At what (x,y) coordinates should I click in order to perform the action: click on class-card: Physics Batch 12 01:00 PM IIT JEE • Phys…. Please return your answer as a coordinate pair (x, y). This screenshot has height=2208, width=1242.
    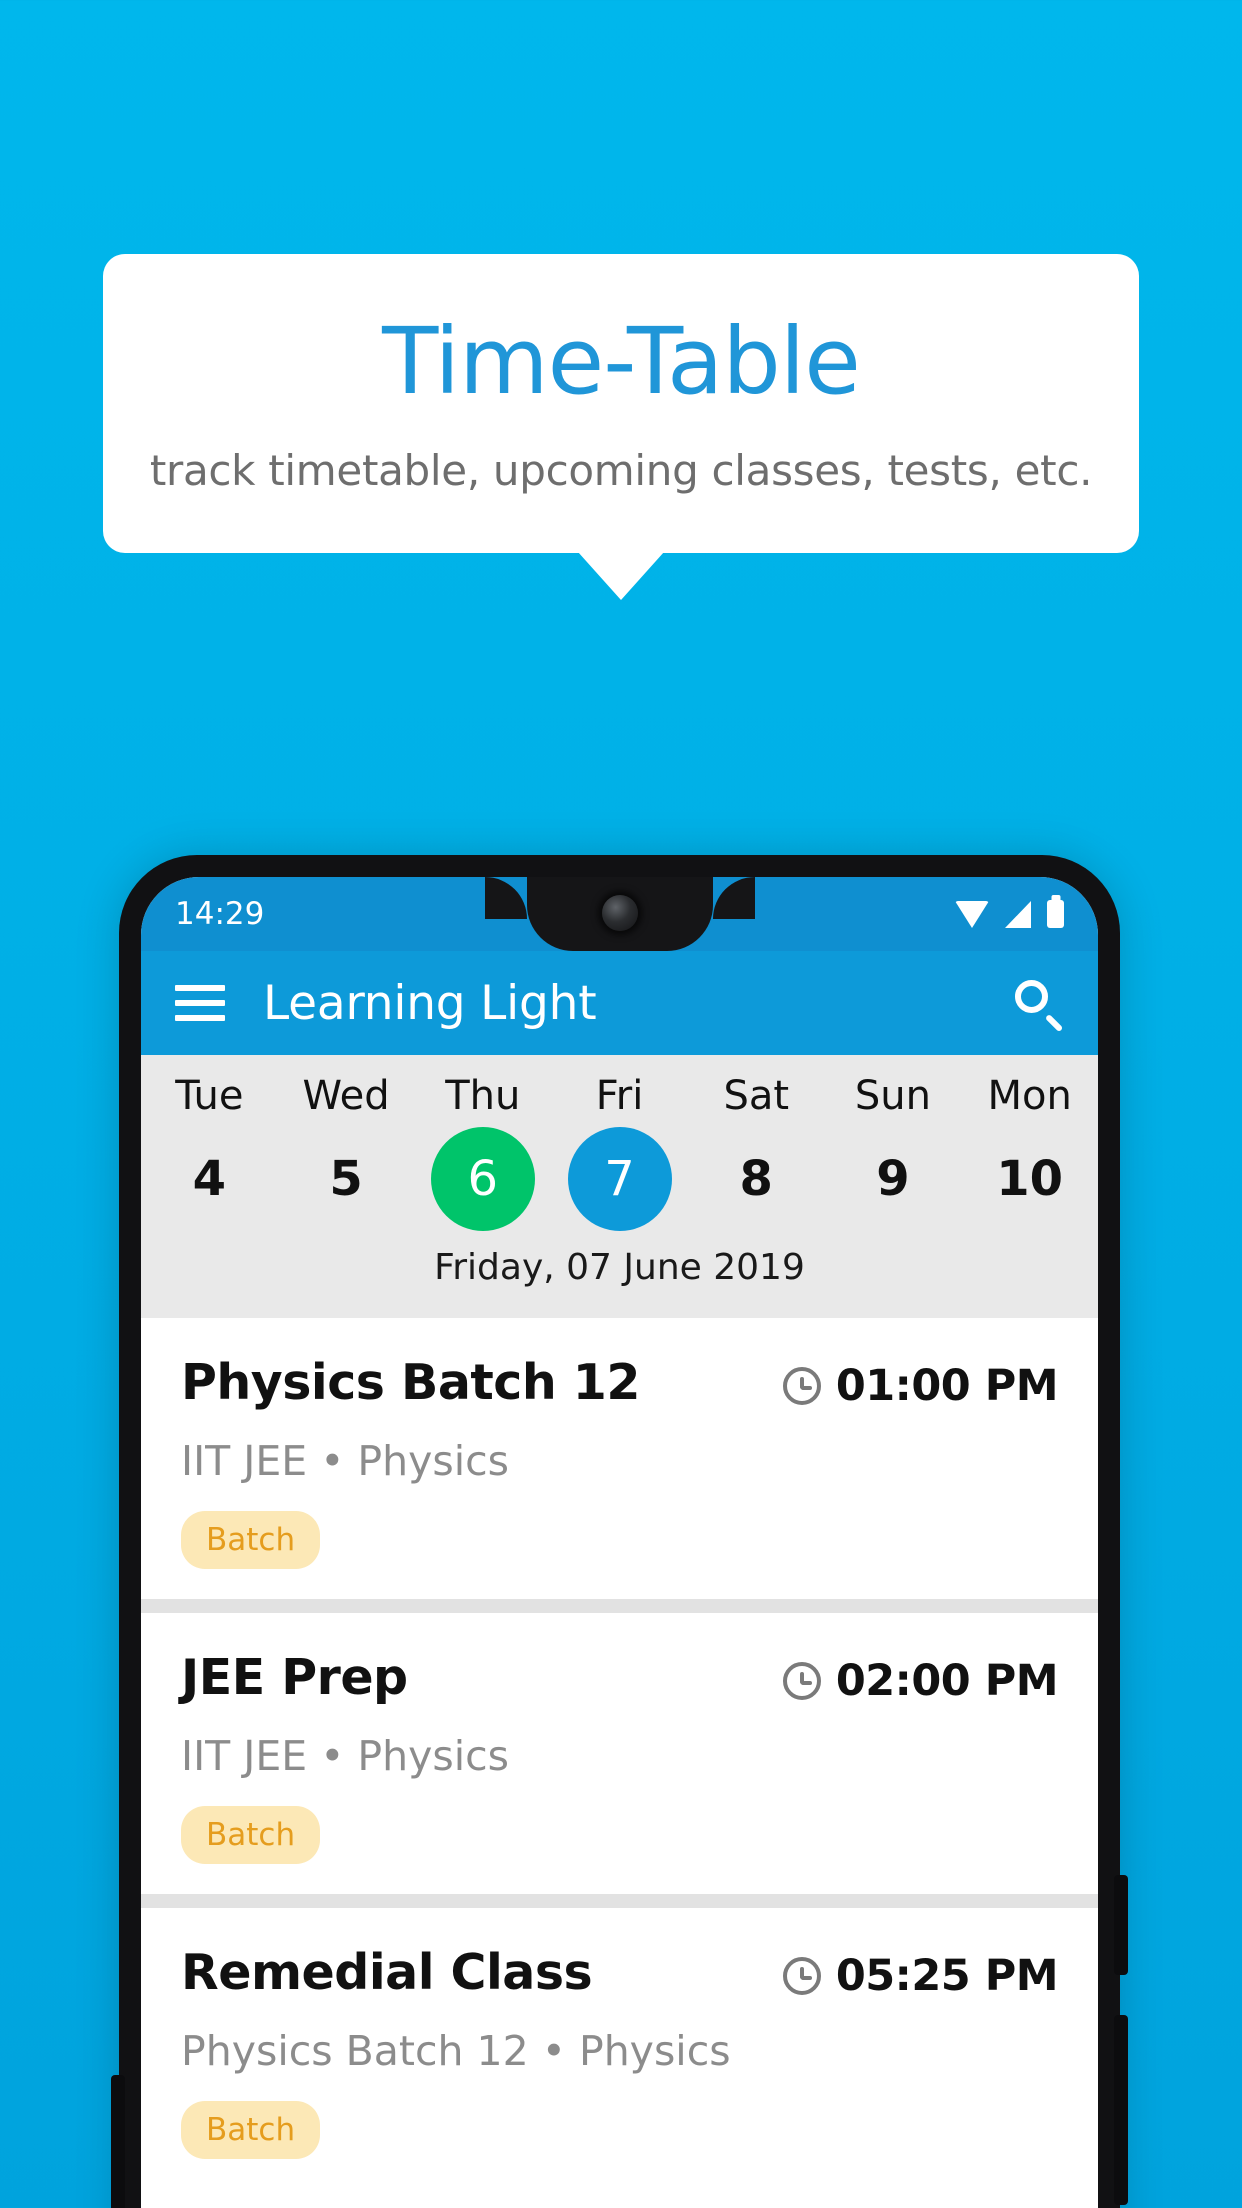
    Looking at the image, I should click on (619, 1458).